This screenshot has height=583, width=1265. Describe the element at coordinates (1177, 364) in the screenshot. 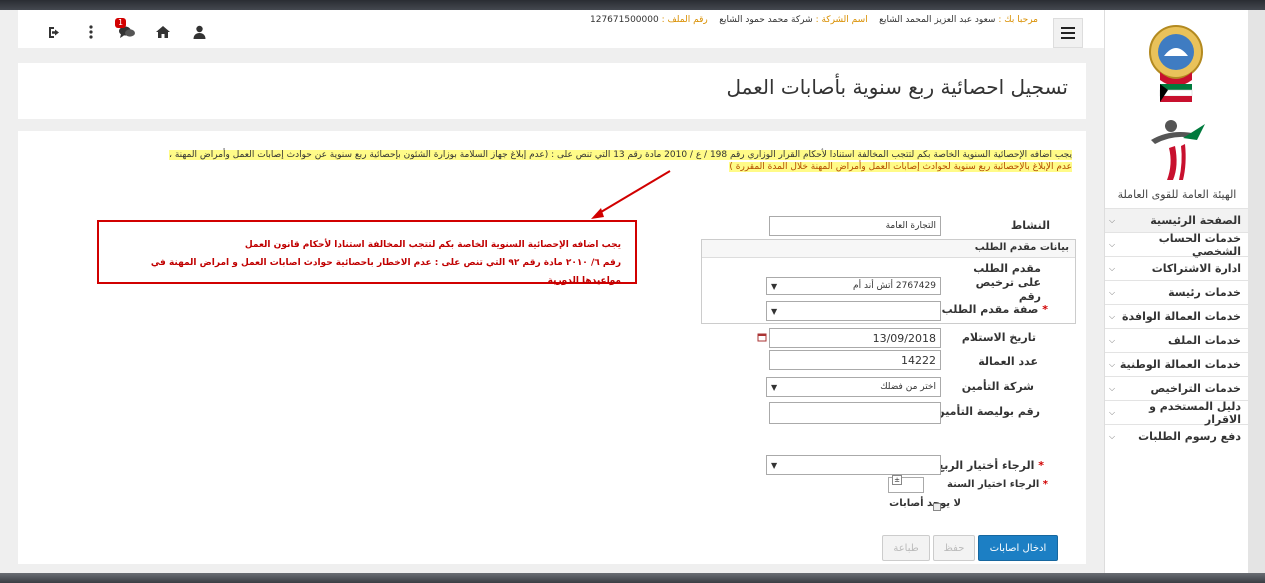

I see `sidebar-item-national-labor: خدمات العمالة الوطنية ⌵` at that location.